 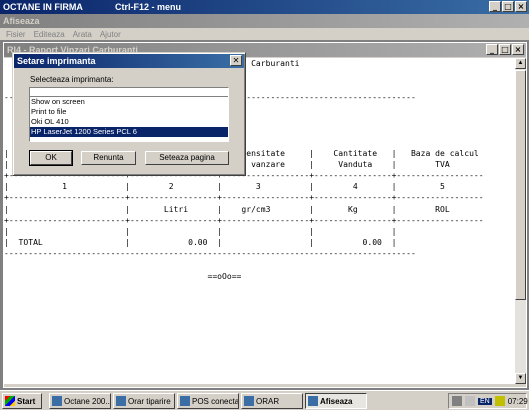 I want to click on menu-bar: Fisier Editeaza Arata Ajutor, so click(x=264, y=34).